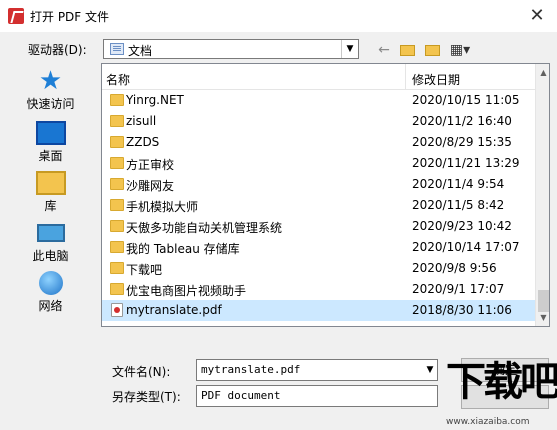 This screenshot has height=430, width=557. I want to click on places-bar: ★ 快速访问 桌面 库 此电脑 网络, so click(50, 196).